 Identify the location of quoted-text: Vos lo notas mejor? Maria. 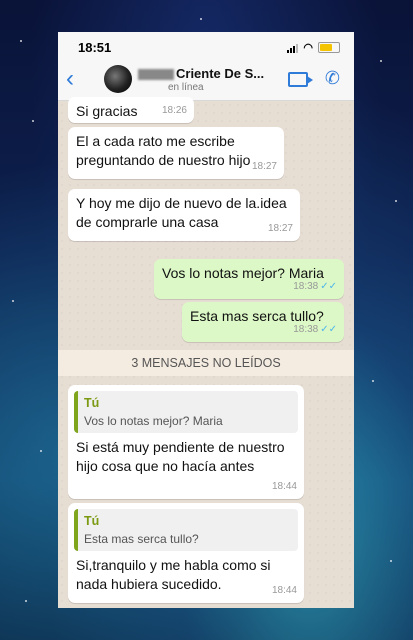
(153, 421).